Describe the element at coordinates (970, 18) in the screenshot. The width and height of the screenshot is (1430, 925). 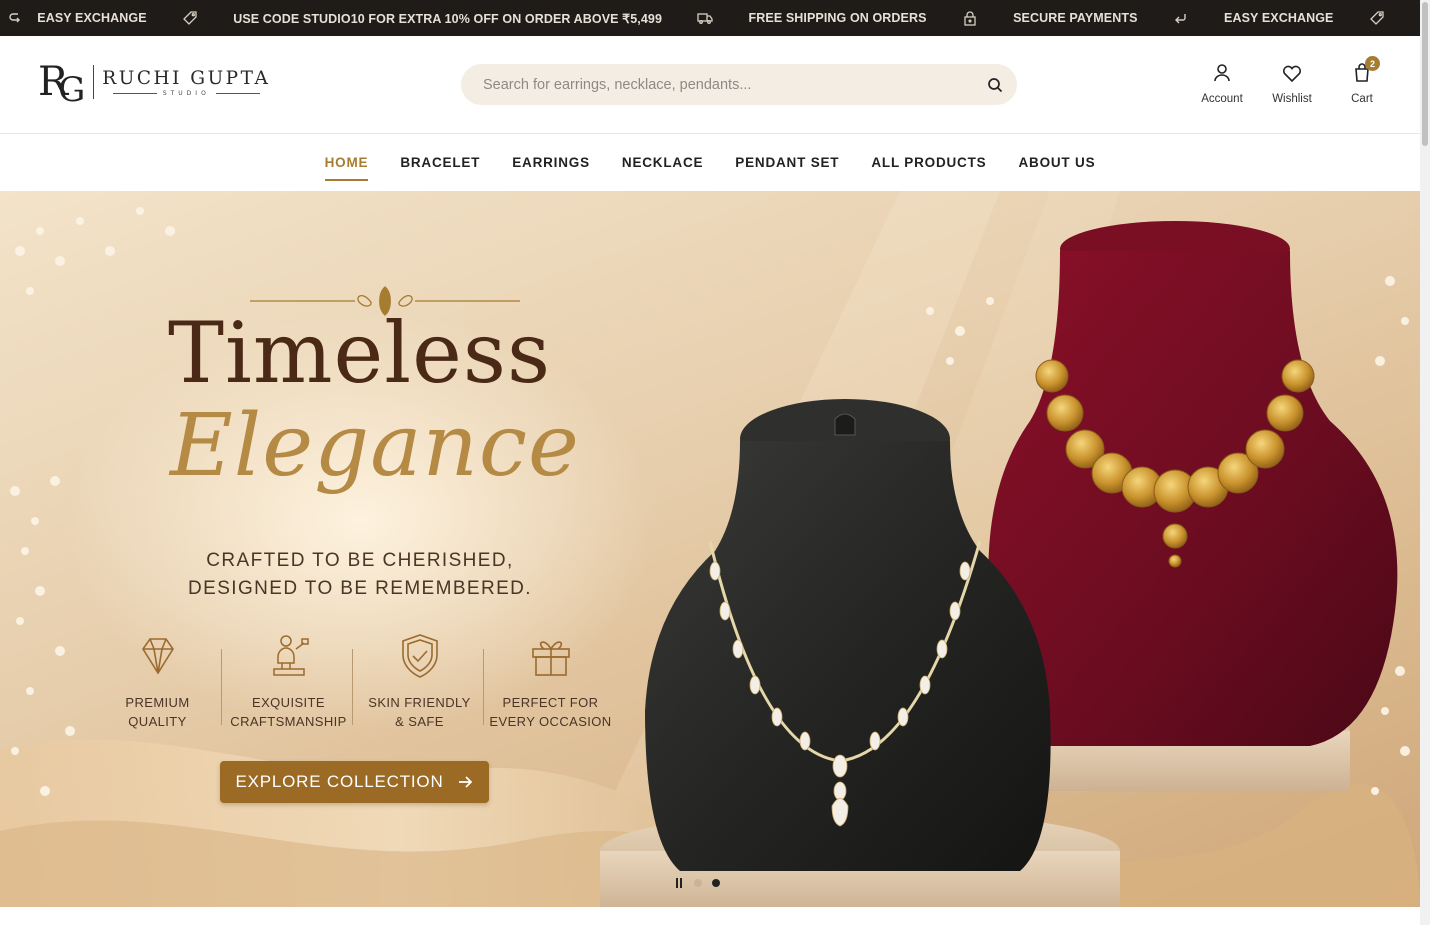
I see `lock-icon` at that location.